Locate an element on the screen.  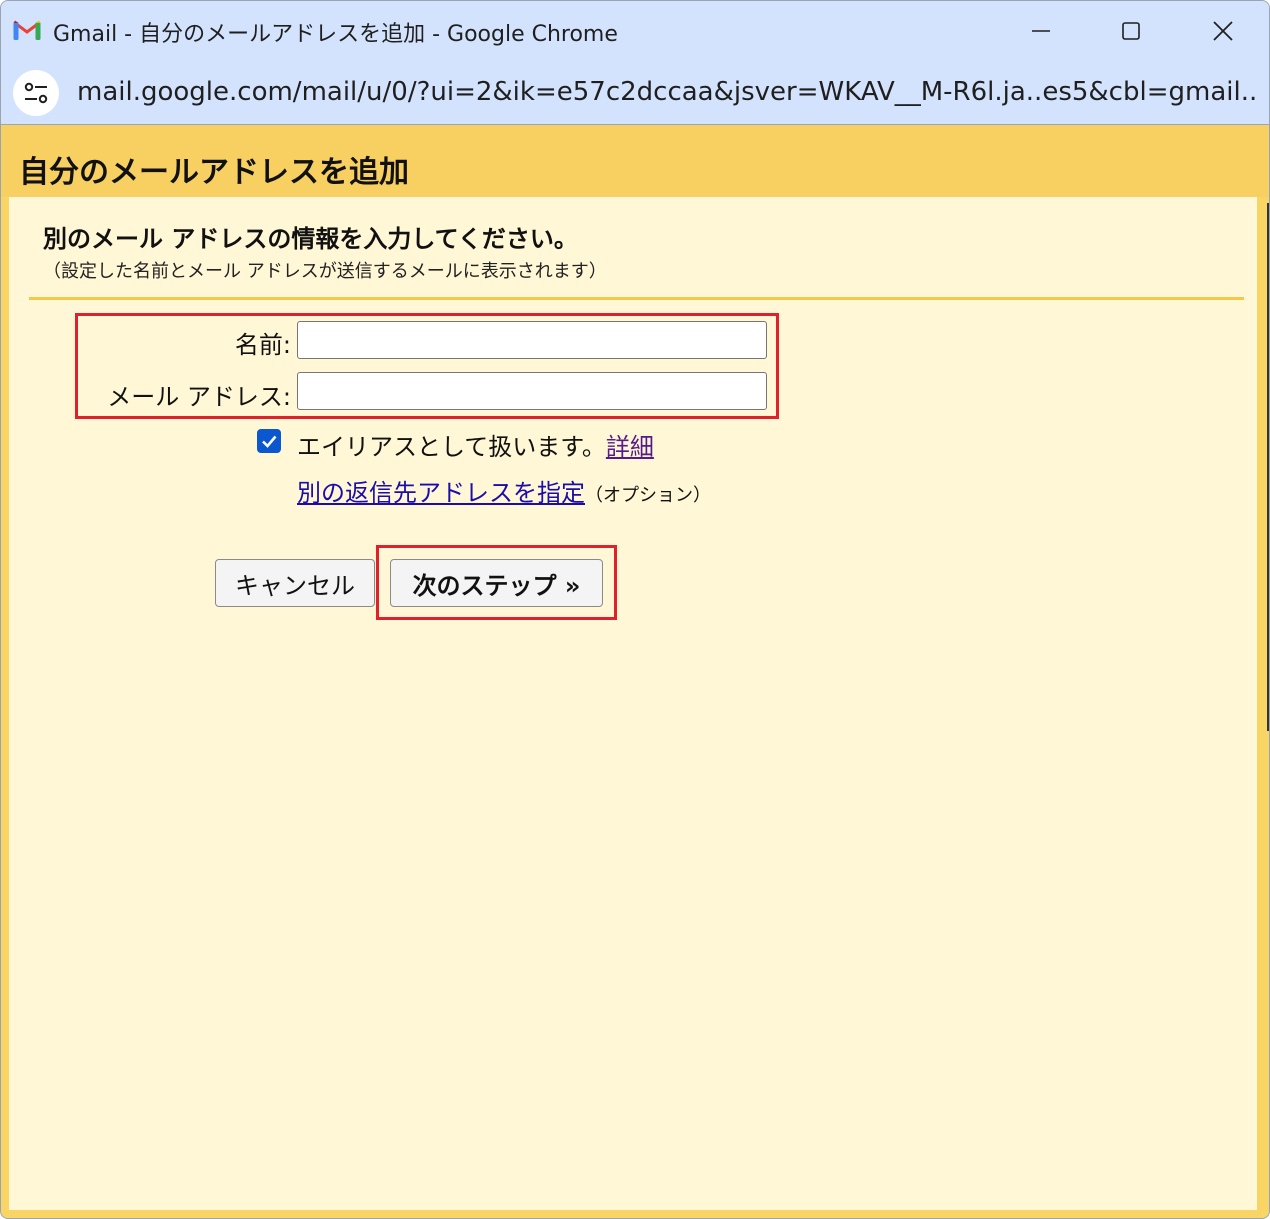
maximize-button is located at coordinates (1131, 31).